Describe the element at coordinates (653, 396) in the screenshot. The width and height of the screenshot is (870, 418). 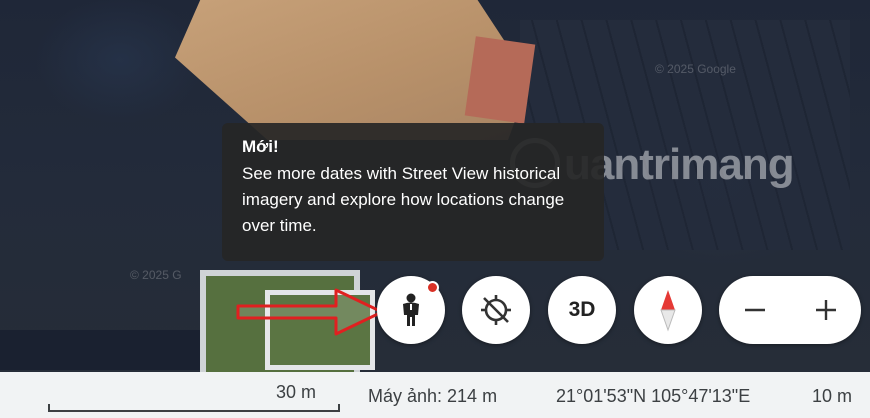
I see `coordinates: 21°01'53"N 105°47'13"E` at that location.